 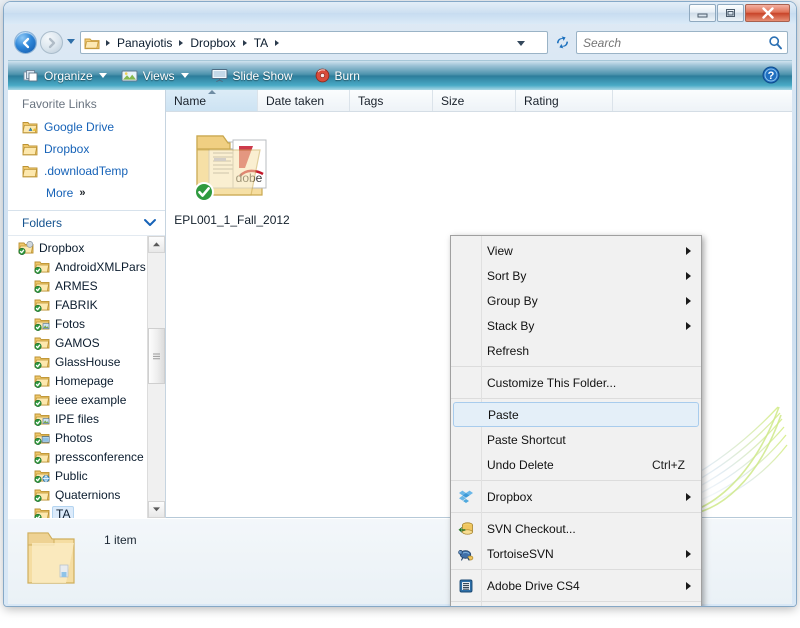 I want to click on tree-item-label: Homepage, so click(x=84, y=380).